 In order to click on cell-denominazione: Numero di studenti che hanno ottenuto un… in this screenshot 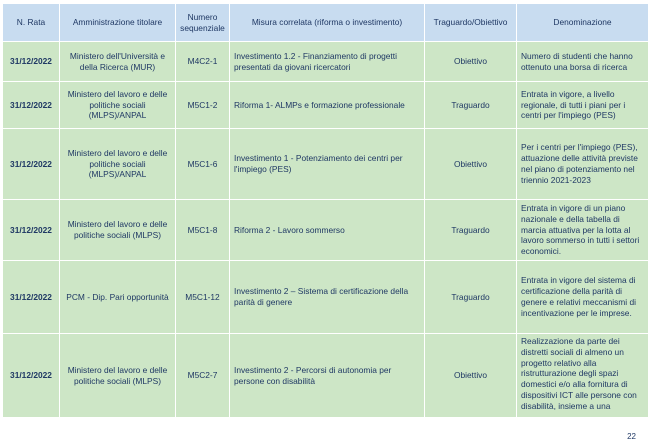, I will do `click(582, 61)`.